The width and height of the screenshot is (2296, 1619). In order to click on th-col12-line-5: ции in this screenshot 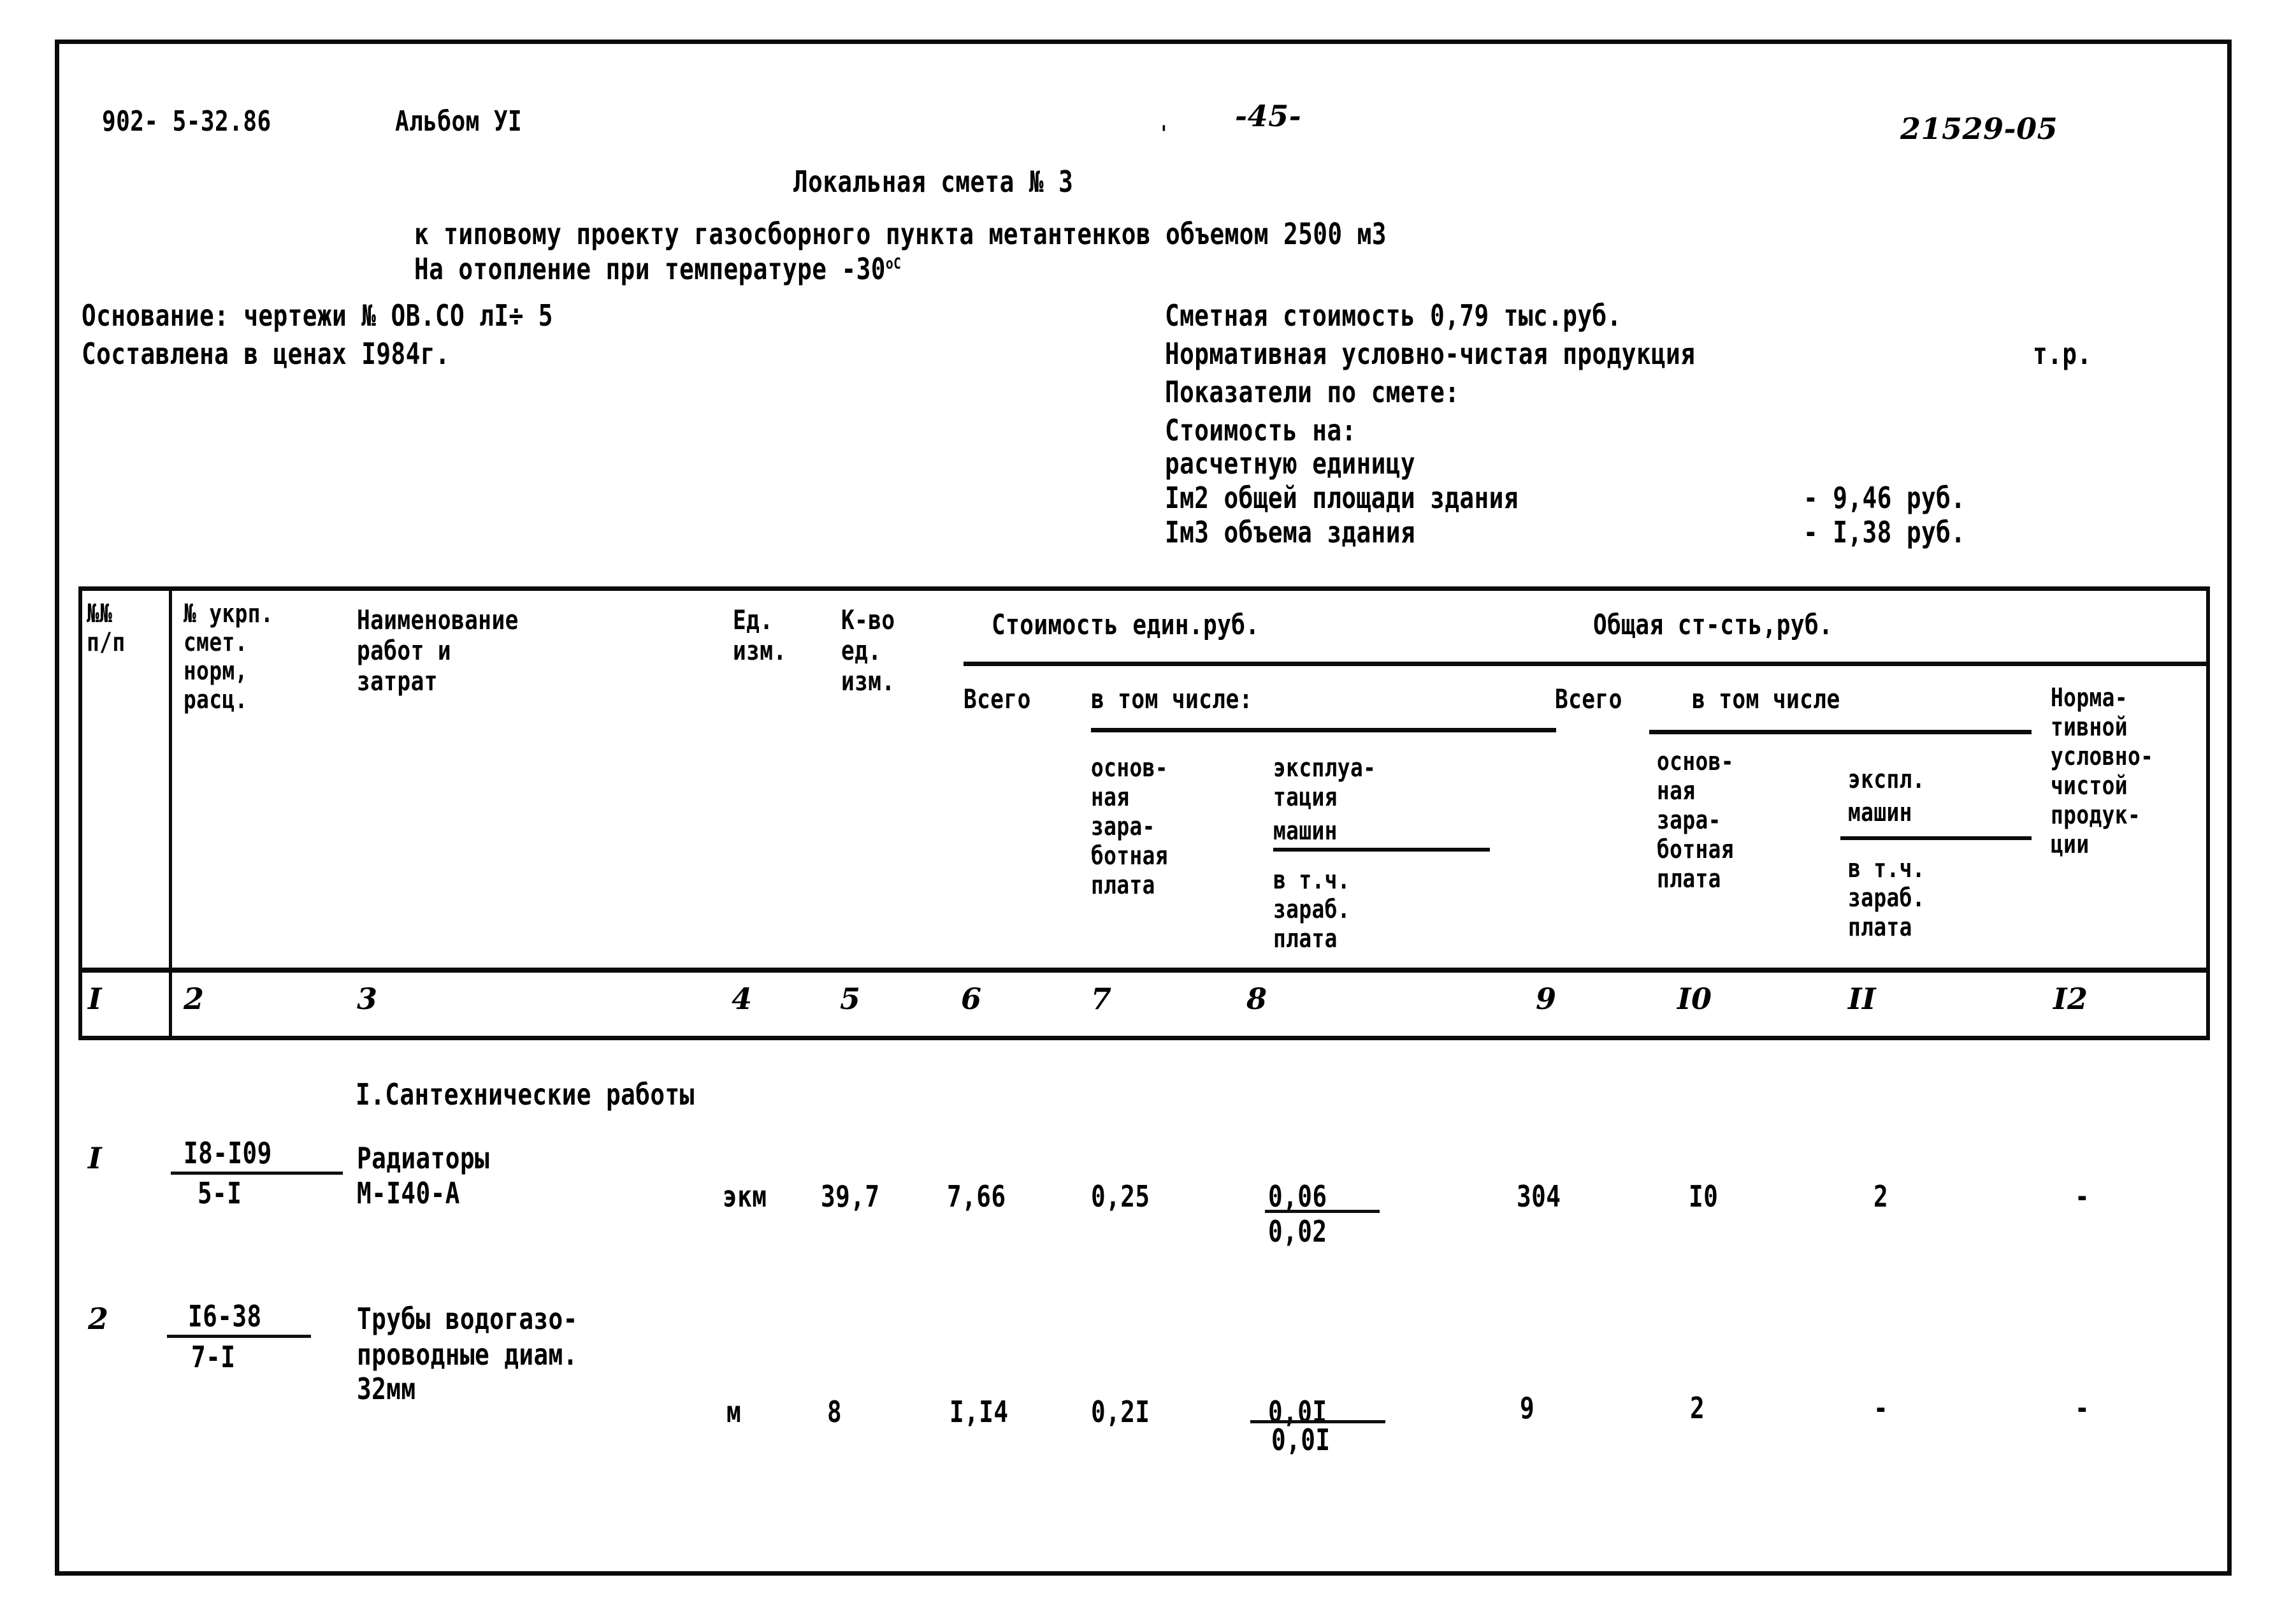, I will do `click(2070, 844)`.